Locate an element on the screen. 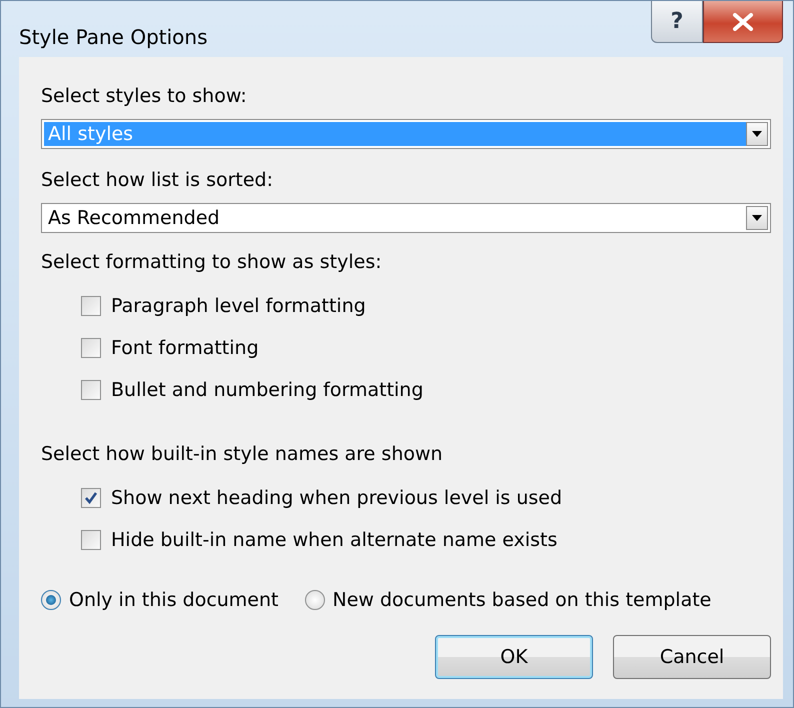  checkbox-label: Hide built-in name when alternate name exists is located at coordinates (334, 540).